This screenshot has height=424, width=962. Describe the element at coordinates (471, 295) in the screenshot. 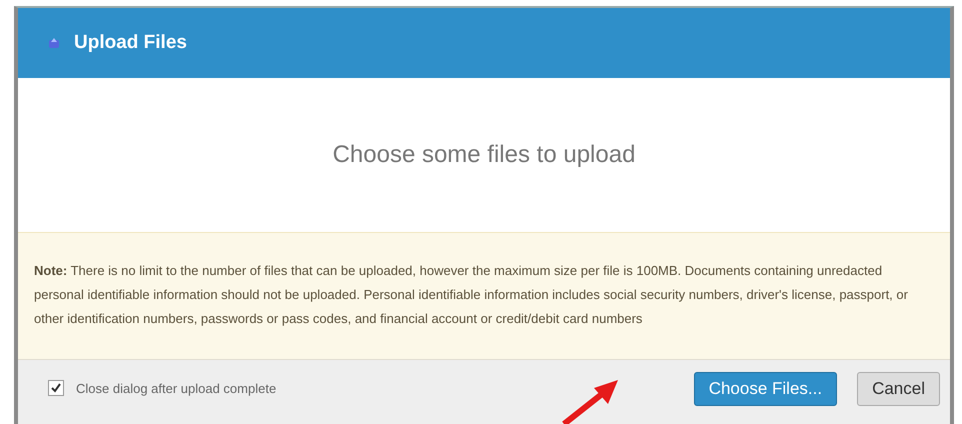

I see `note-text: Note: There is no limit to the number of files that can be uploaded, however the maximum size per file is 100MB. Documents containing unredacted personal identifiable information should not be uploaded. Personal identifiable information includes social security numbers, driver's license, passport, or other identification numbers, passwords or pass codes, and financial account or credit/debit card numbers` at that location.